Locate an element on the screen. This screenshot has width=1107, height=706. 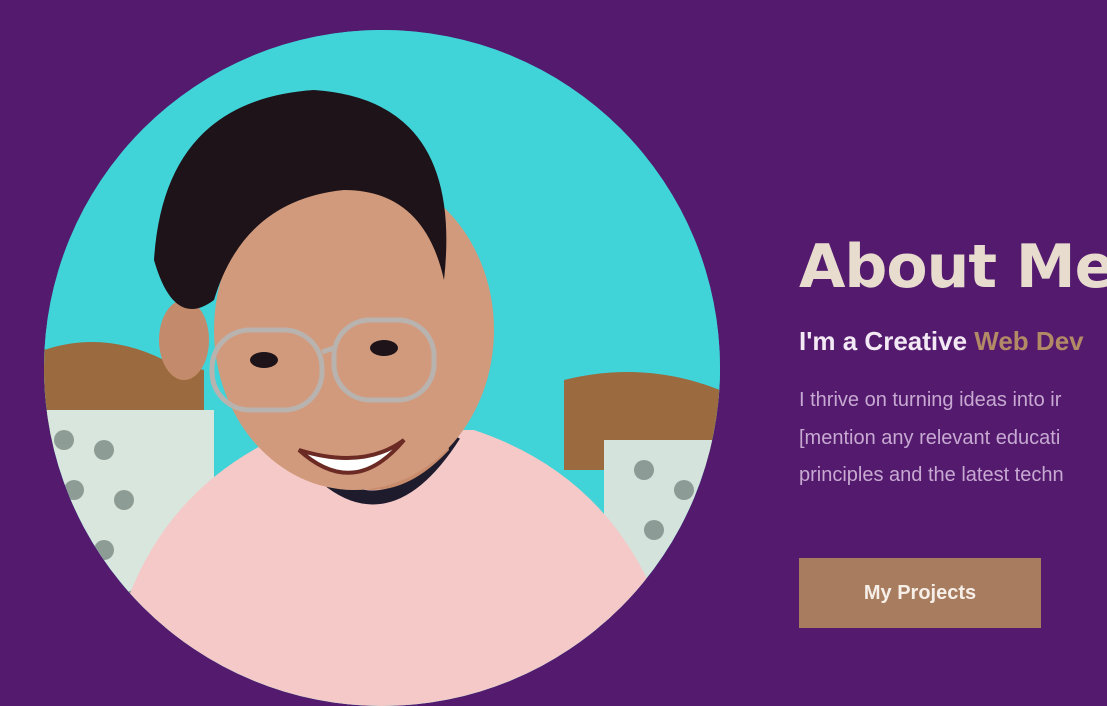
subtitle: I'm a Creative Web Dev is located at coordinates (953, 341).